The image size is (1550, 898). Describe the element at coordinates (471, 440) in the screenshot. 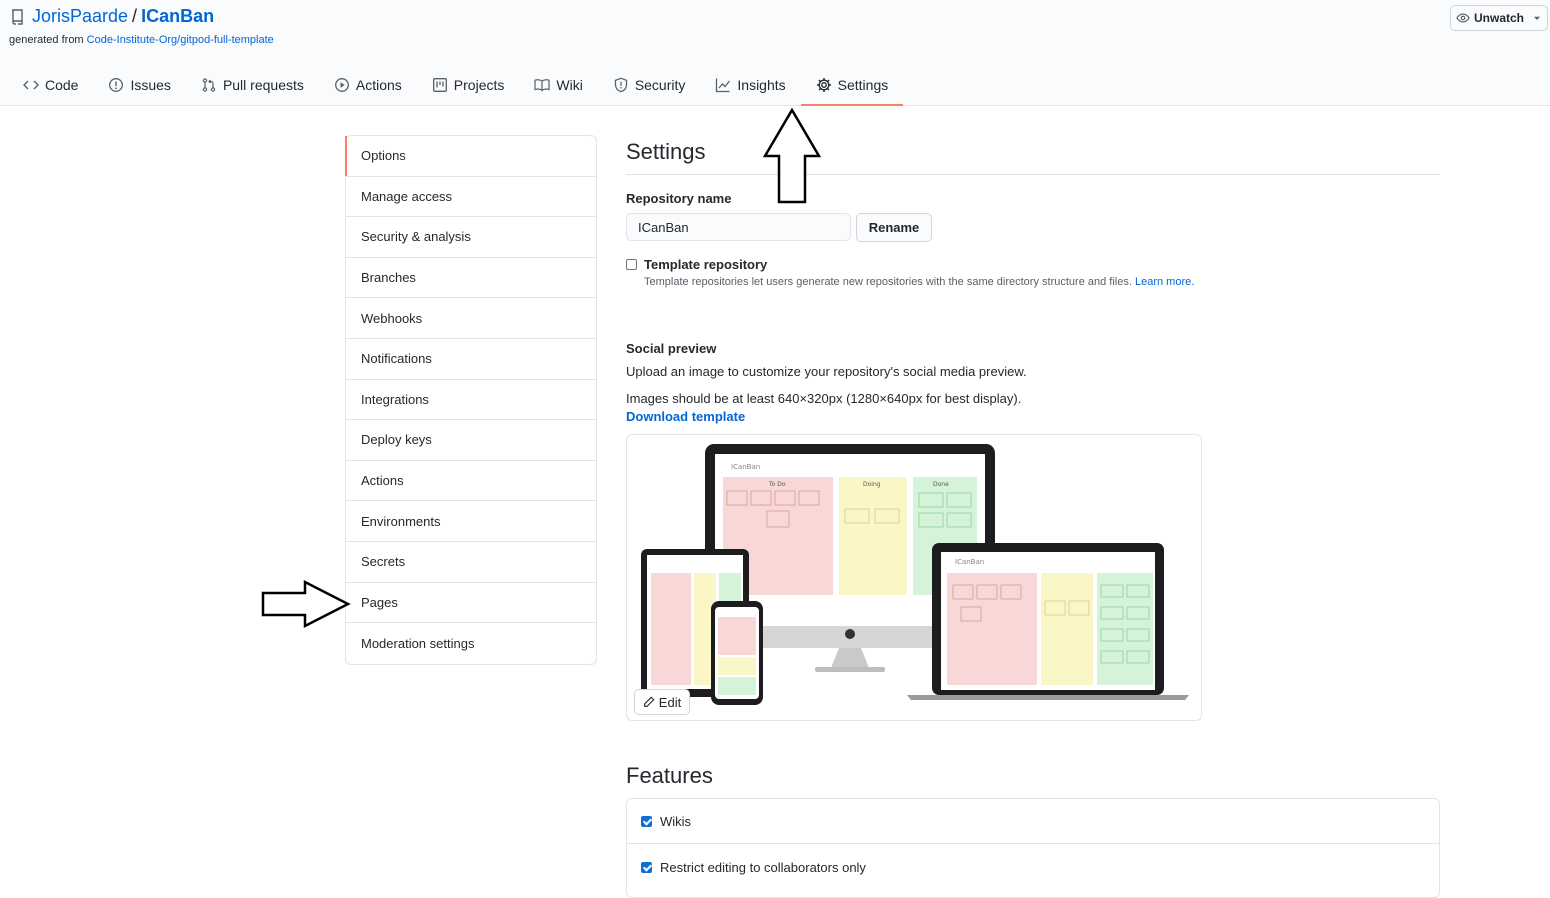

I see `menu-item-deploy-keys: Deploy keys` at that location.